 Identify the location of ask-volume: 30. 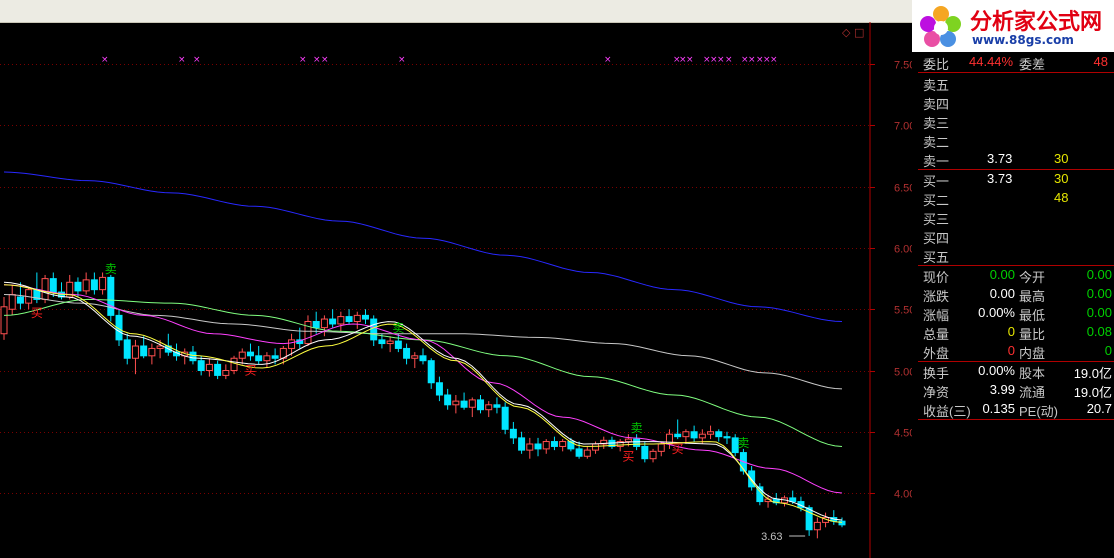
(1061, 158).